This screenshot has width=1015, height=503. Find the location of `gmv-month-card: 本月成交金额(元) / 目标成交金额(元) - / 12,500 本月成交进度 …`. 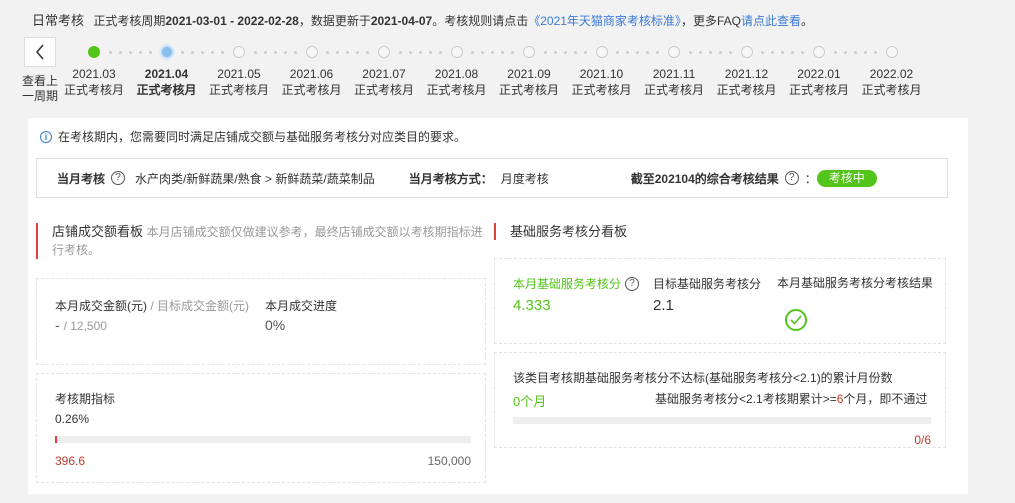

gmv-month-card: 本月成交金额(元) / 目标成交金额(元) - / 12,500 本月成交进度 … is located at coordinates (261, 321).